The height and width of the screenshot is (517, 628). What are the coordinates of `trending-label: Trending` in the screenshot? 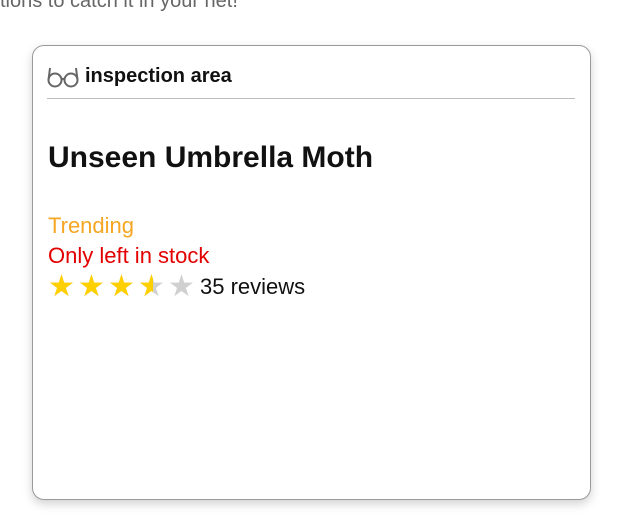 It's located at (91, 225).